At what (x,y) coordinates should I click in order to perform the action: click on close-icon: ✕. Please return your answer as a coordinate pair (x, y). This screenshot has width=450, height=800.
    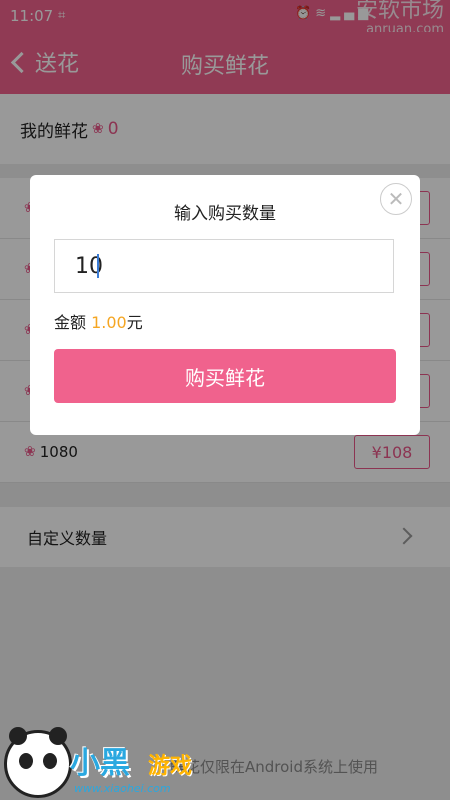
    Looking at the image, I should click on (396, 199).